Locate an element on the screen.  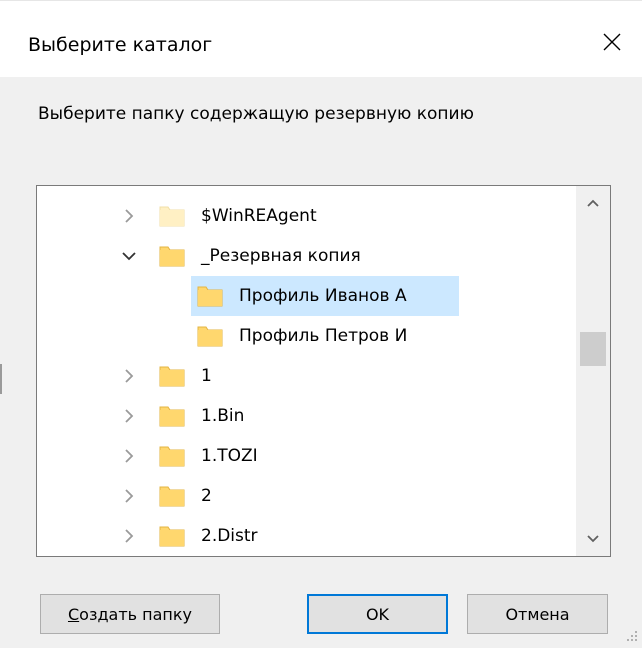
title-bar: Выберите каталог is located at coordinates (321, 39).